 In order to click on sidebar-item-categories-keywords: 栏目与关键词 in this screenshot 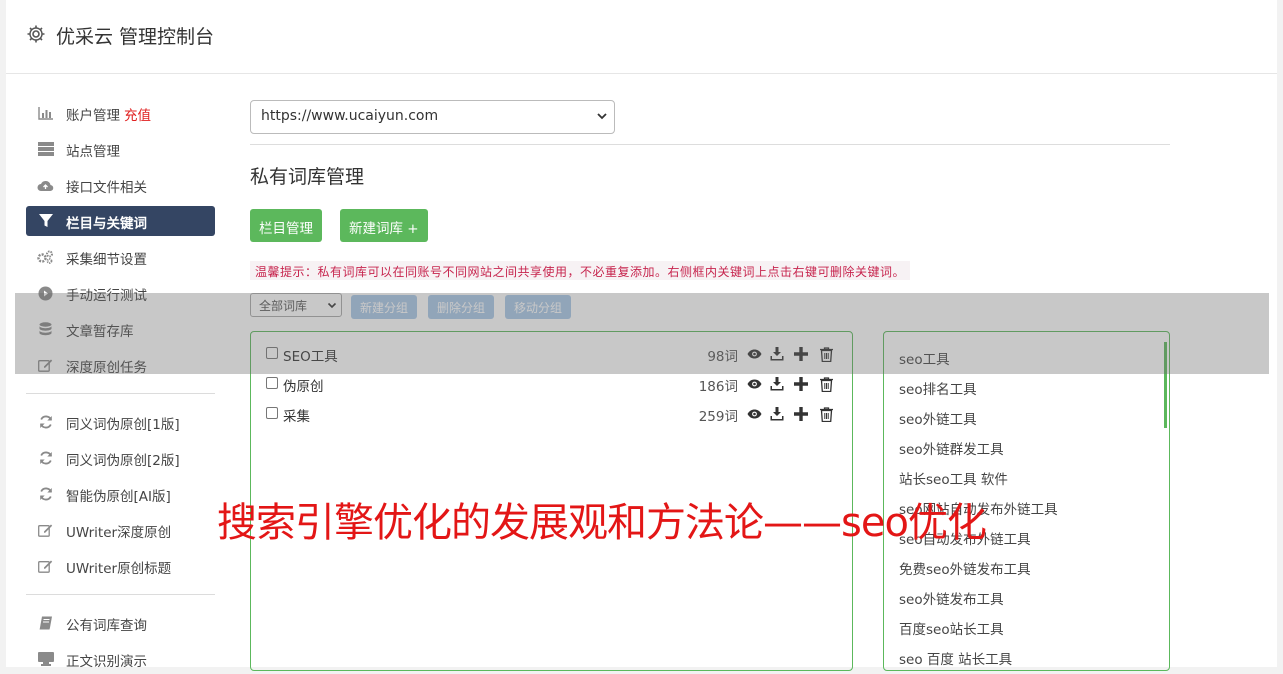, I will do `click(120, 221)`.